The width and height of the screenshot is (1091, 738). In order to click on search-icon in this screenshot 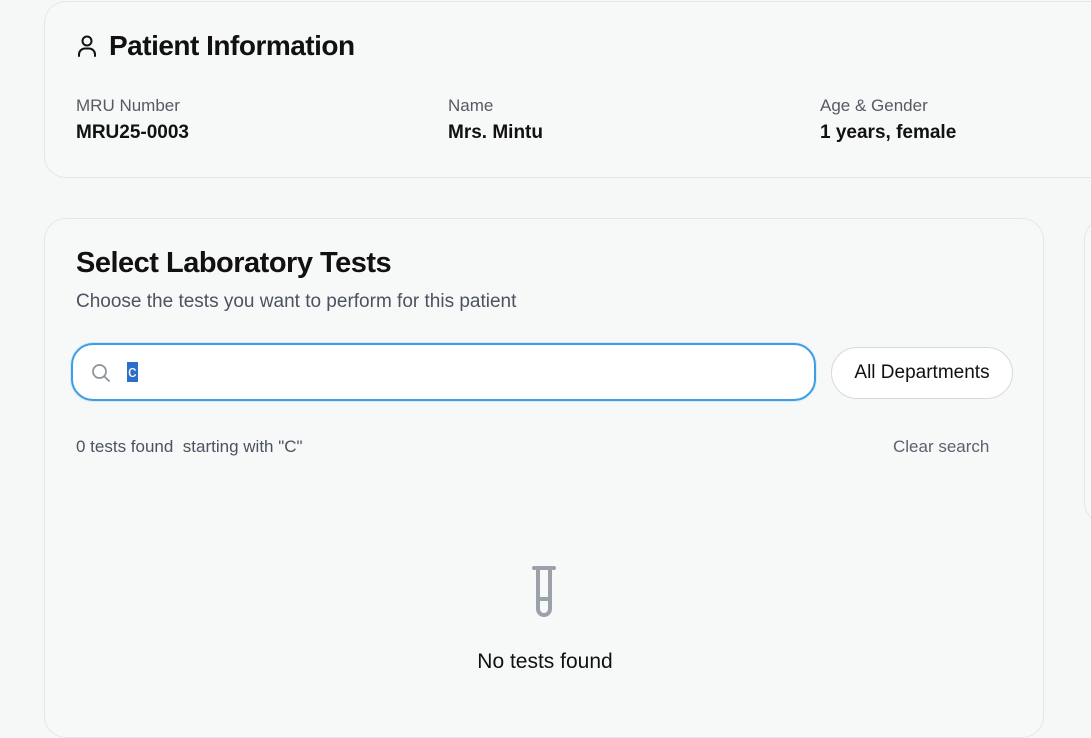, I will do `click(101, 373)`.